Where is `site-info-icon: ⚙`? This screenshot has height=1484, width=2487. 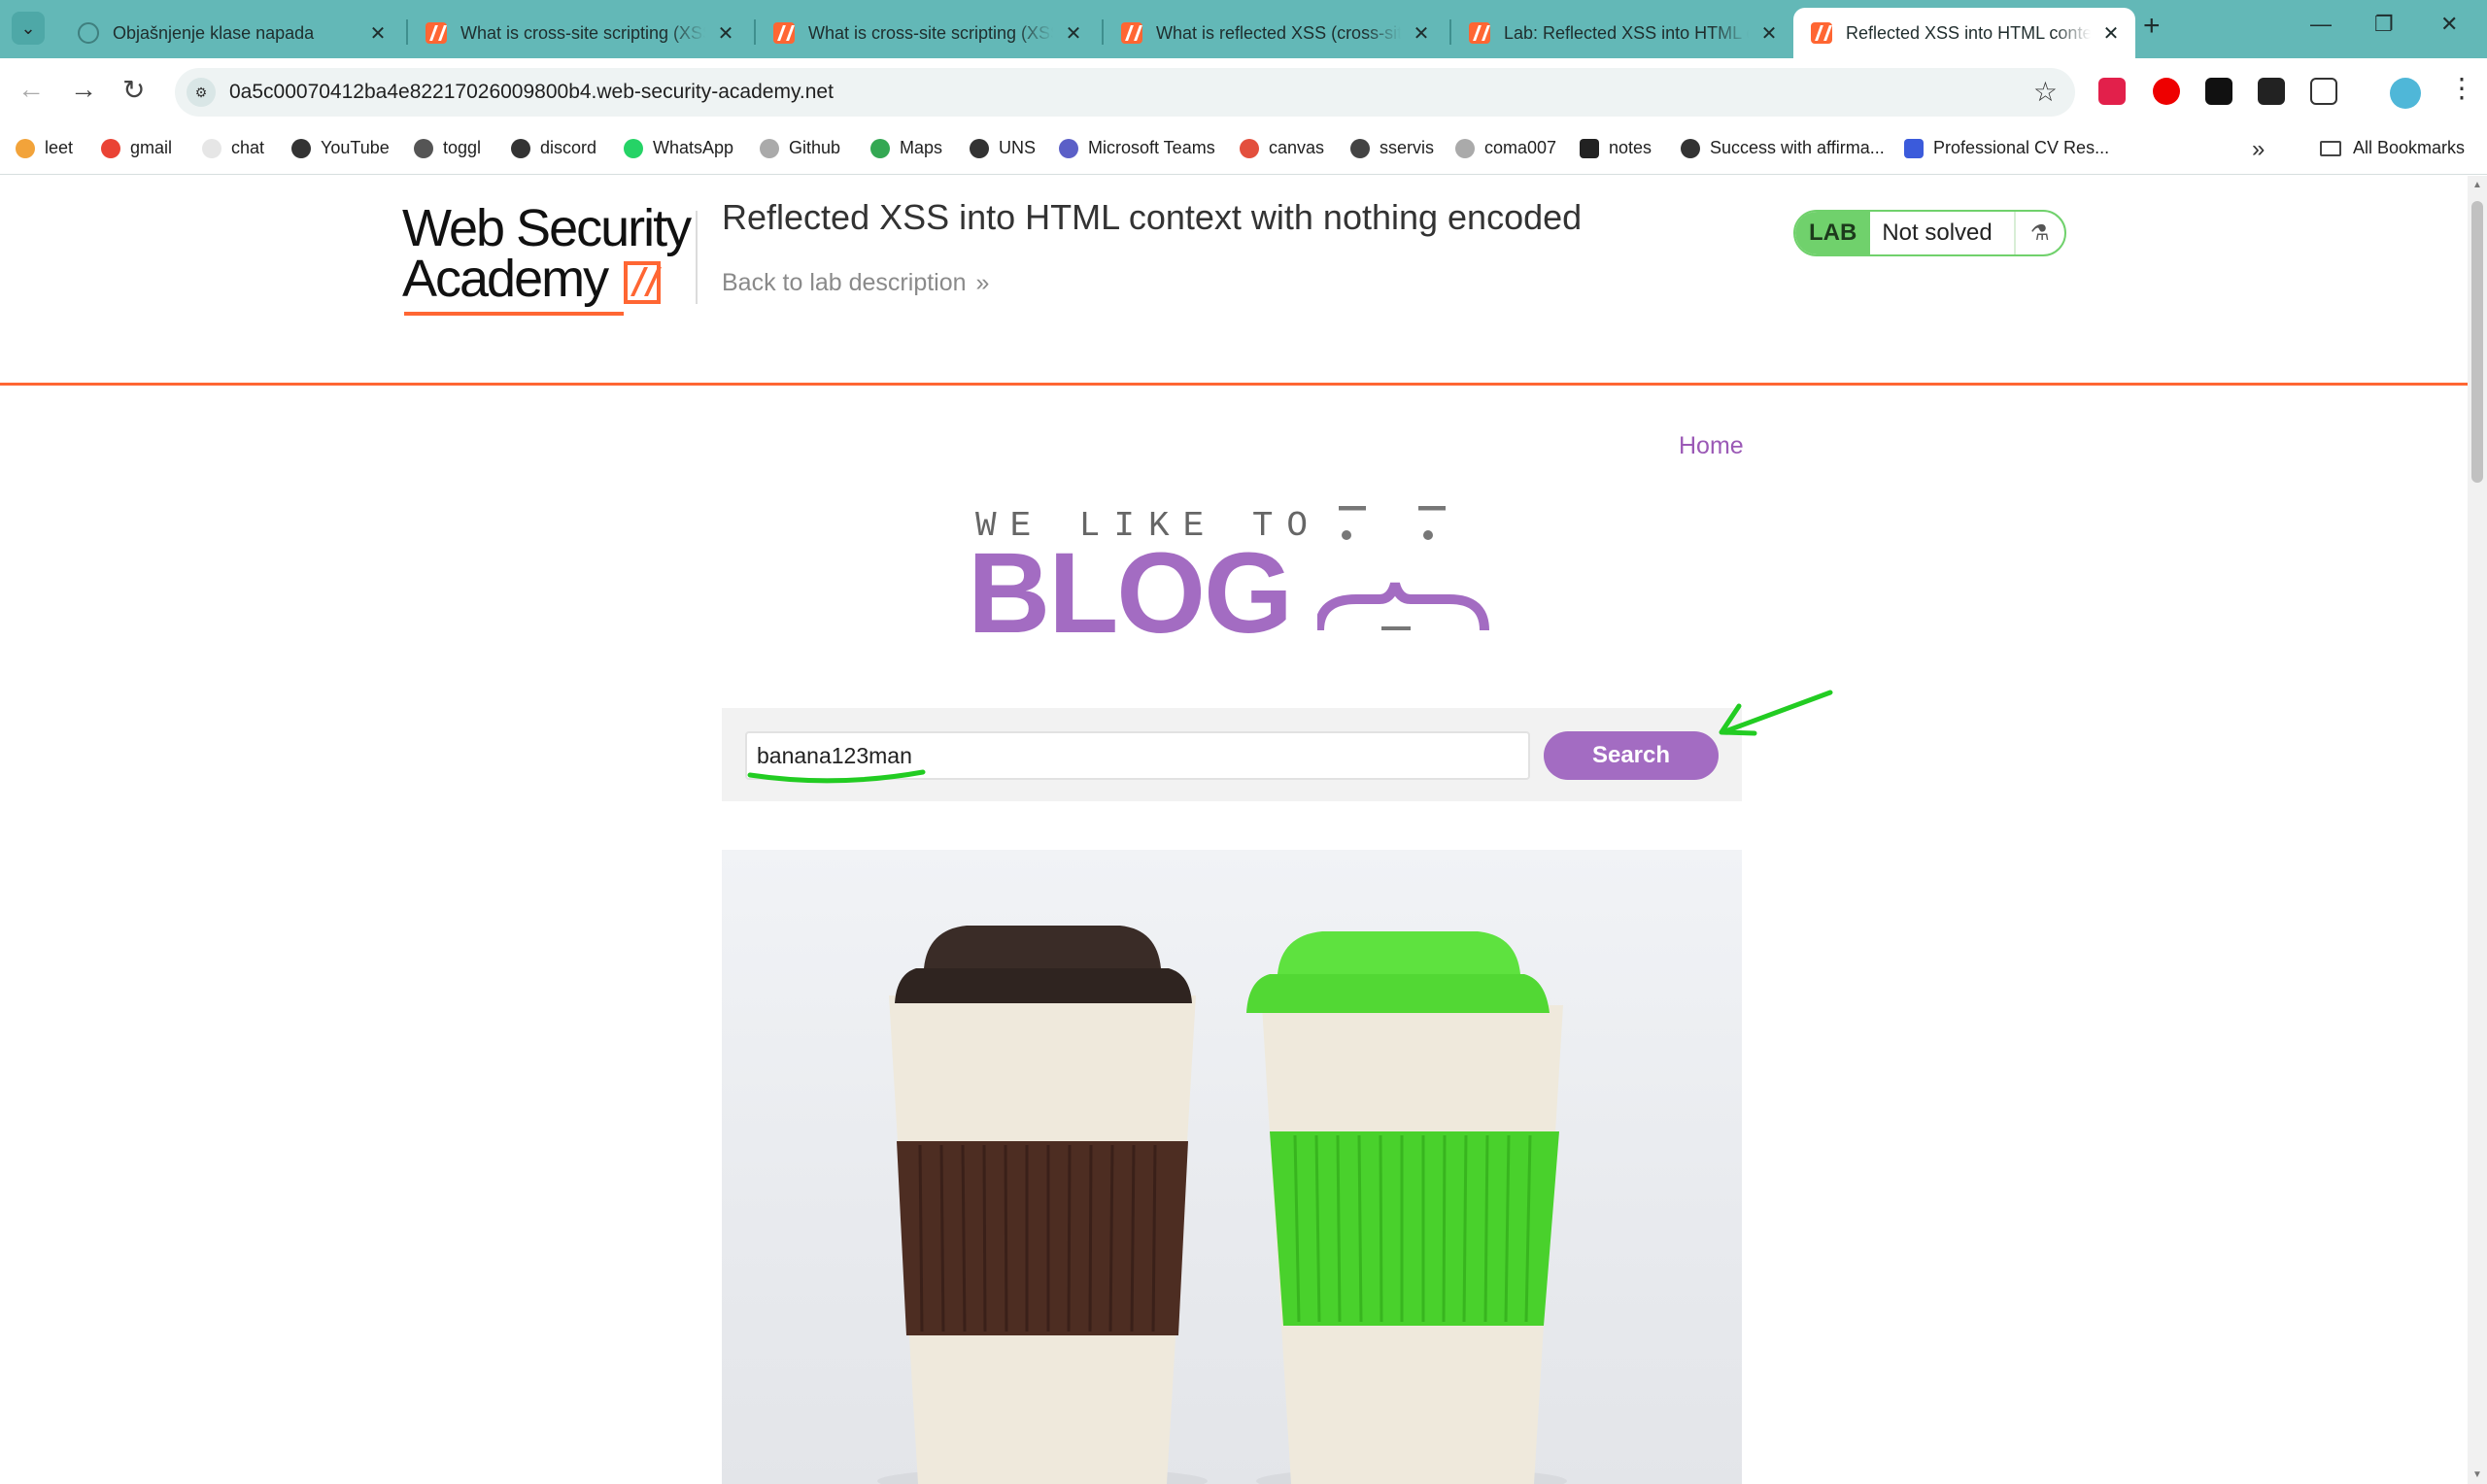
site-info-icon: ⚙ is located at coordinates (201, 92).